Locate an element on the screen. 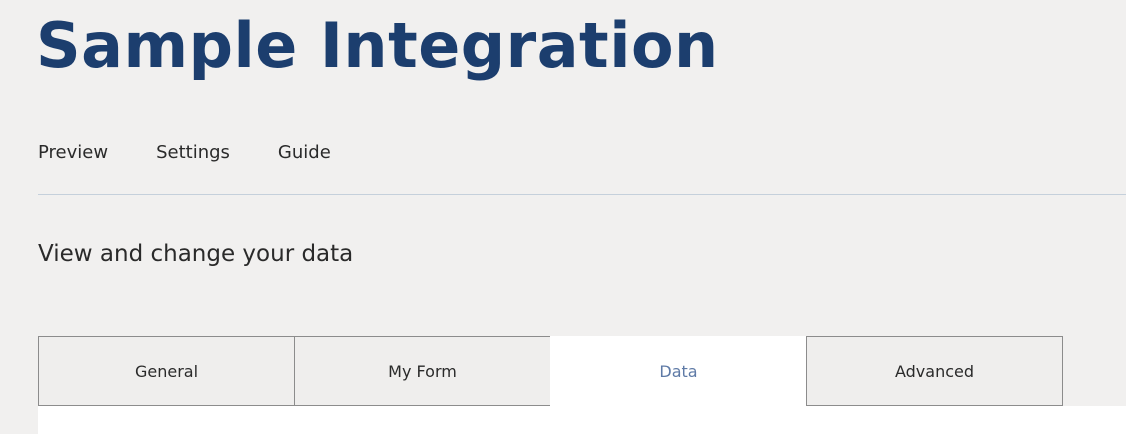  tab-content-panel is located at coordinates (582, 420).